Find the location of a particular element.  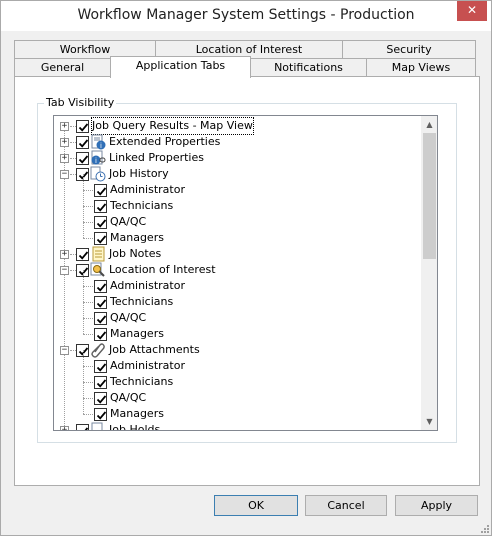

tree-node-label: Job Notes is located at coordinates (135, 254).